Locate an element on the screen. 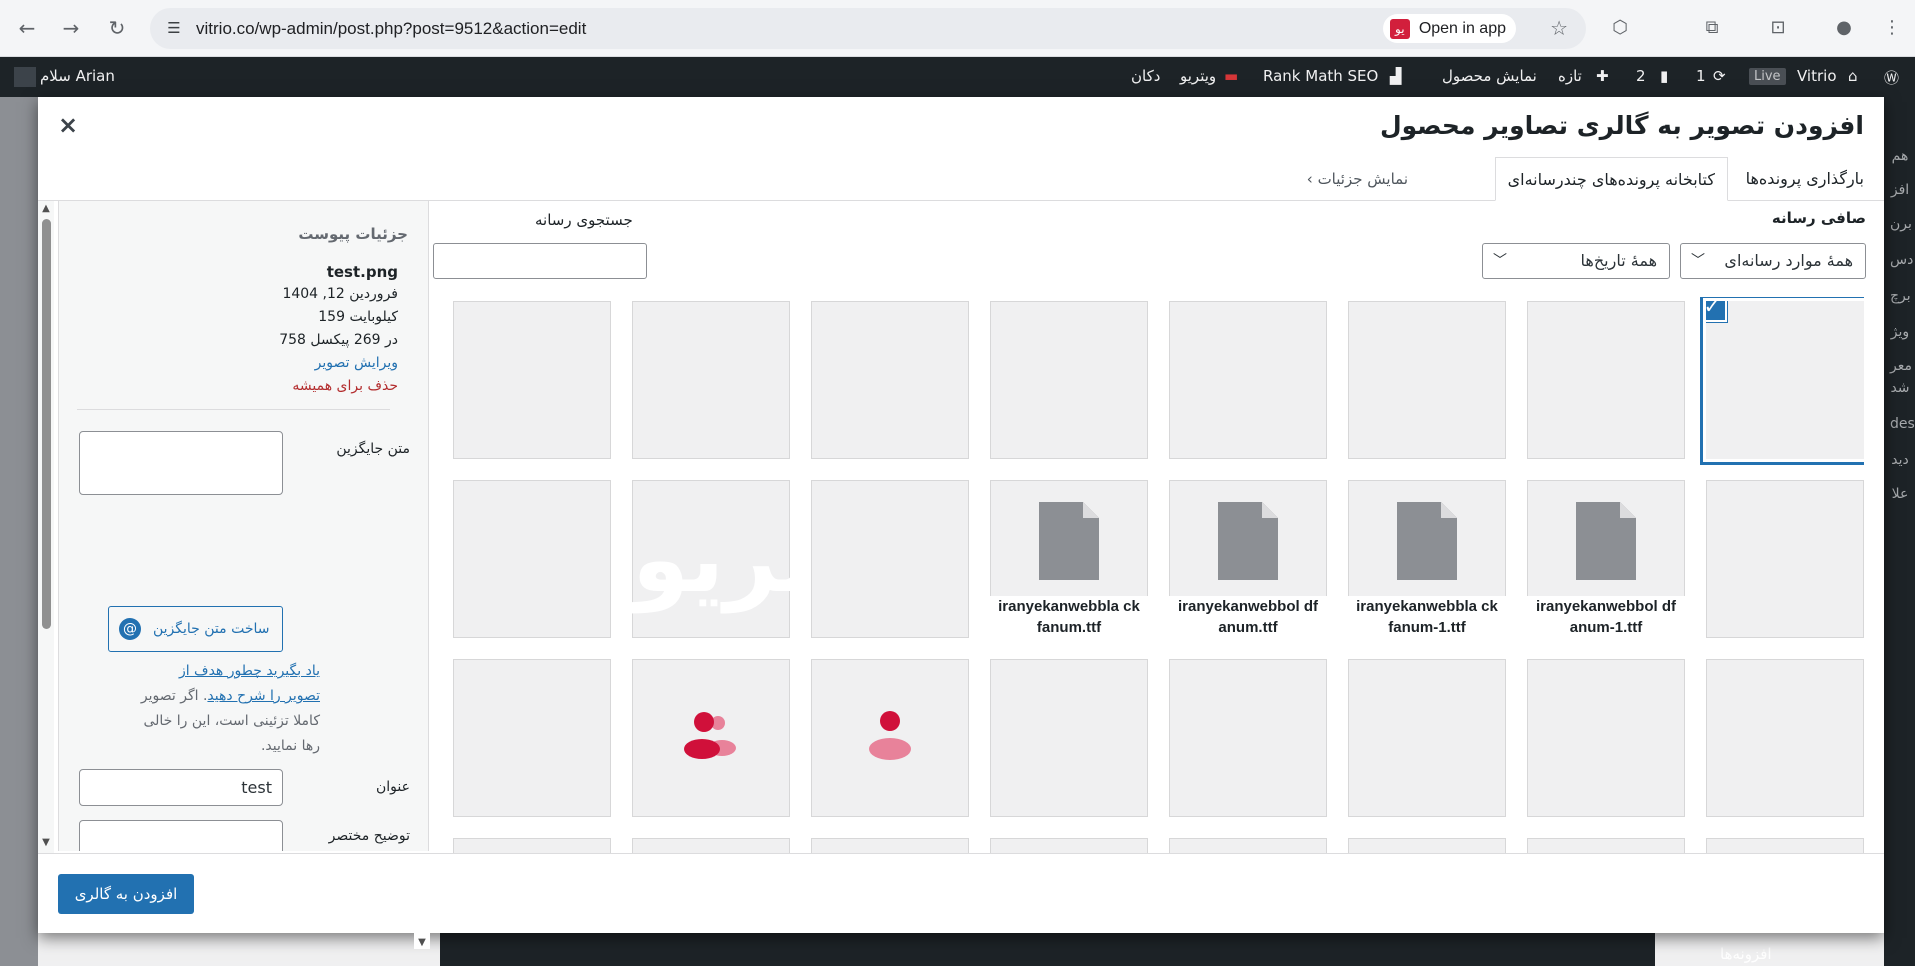  title-label: عنوان is located at coordinates (393, 787).